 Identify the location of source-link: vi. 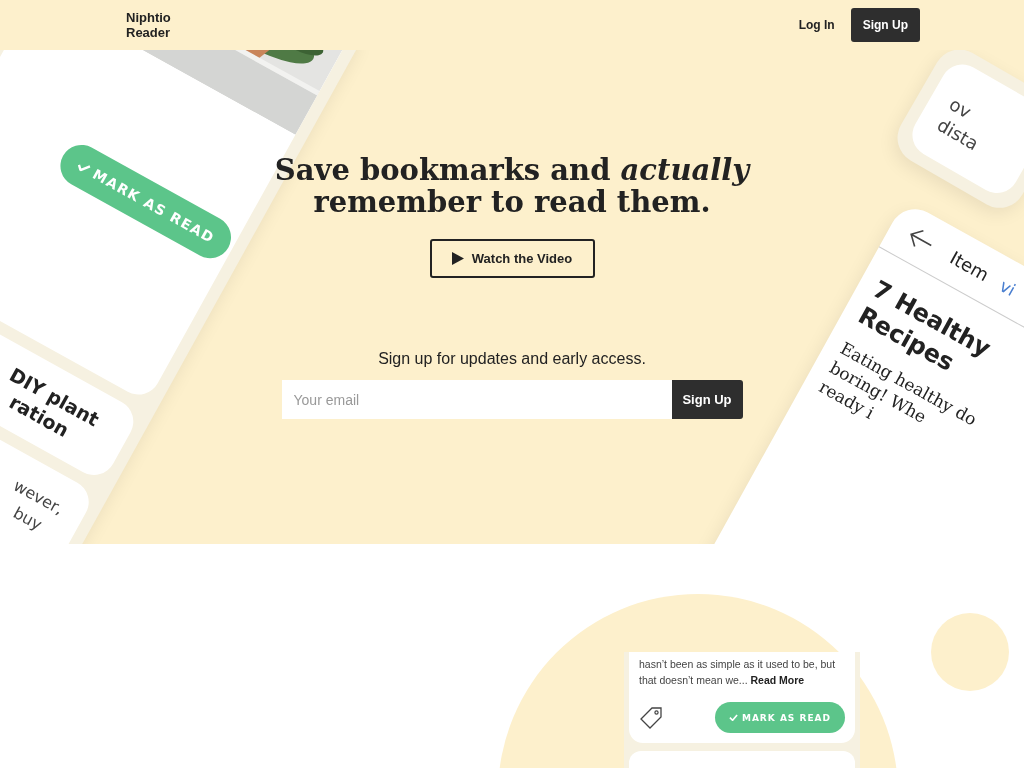
(1008, 287).